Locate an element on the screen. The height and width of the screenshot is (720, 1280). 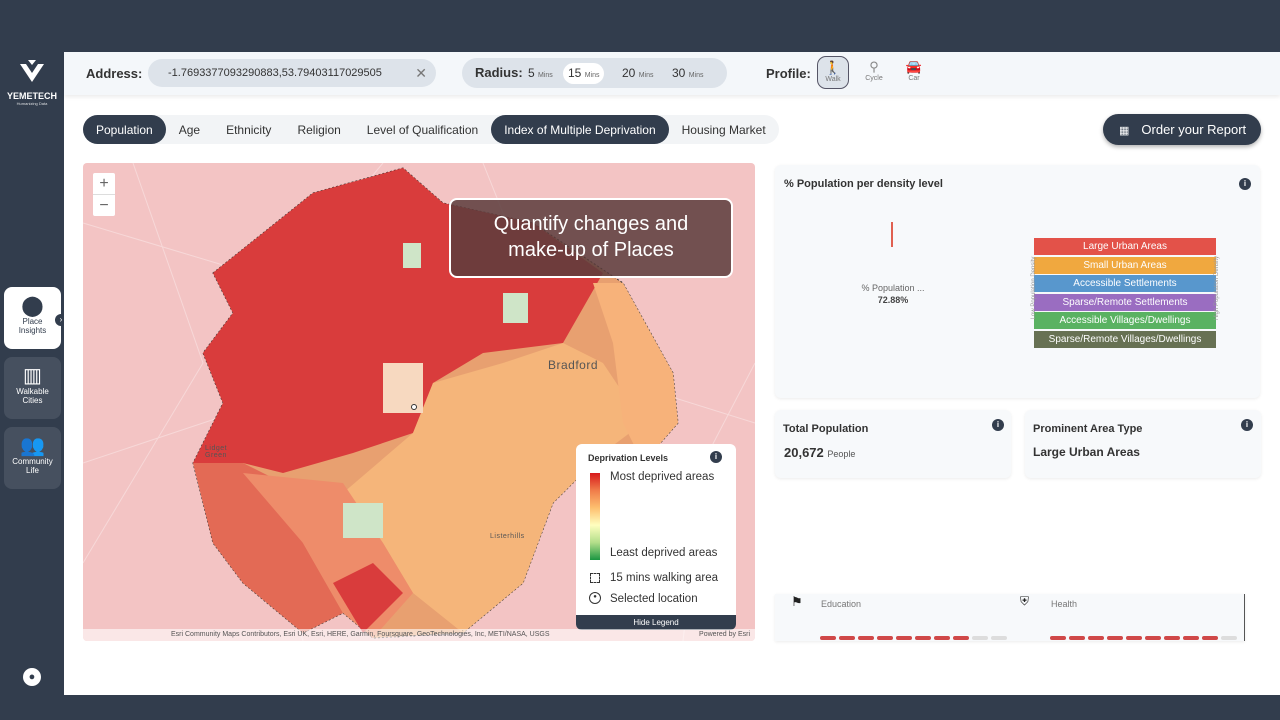
banner-line: make-up of Places is located at coordinates (591, 250).